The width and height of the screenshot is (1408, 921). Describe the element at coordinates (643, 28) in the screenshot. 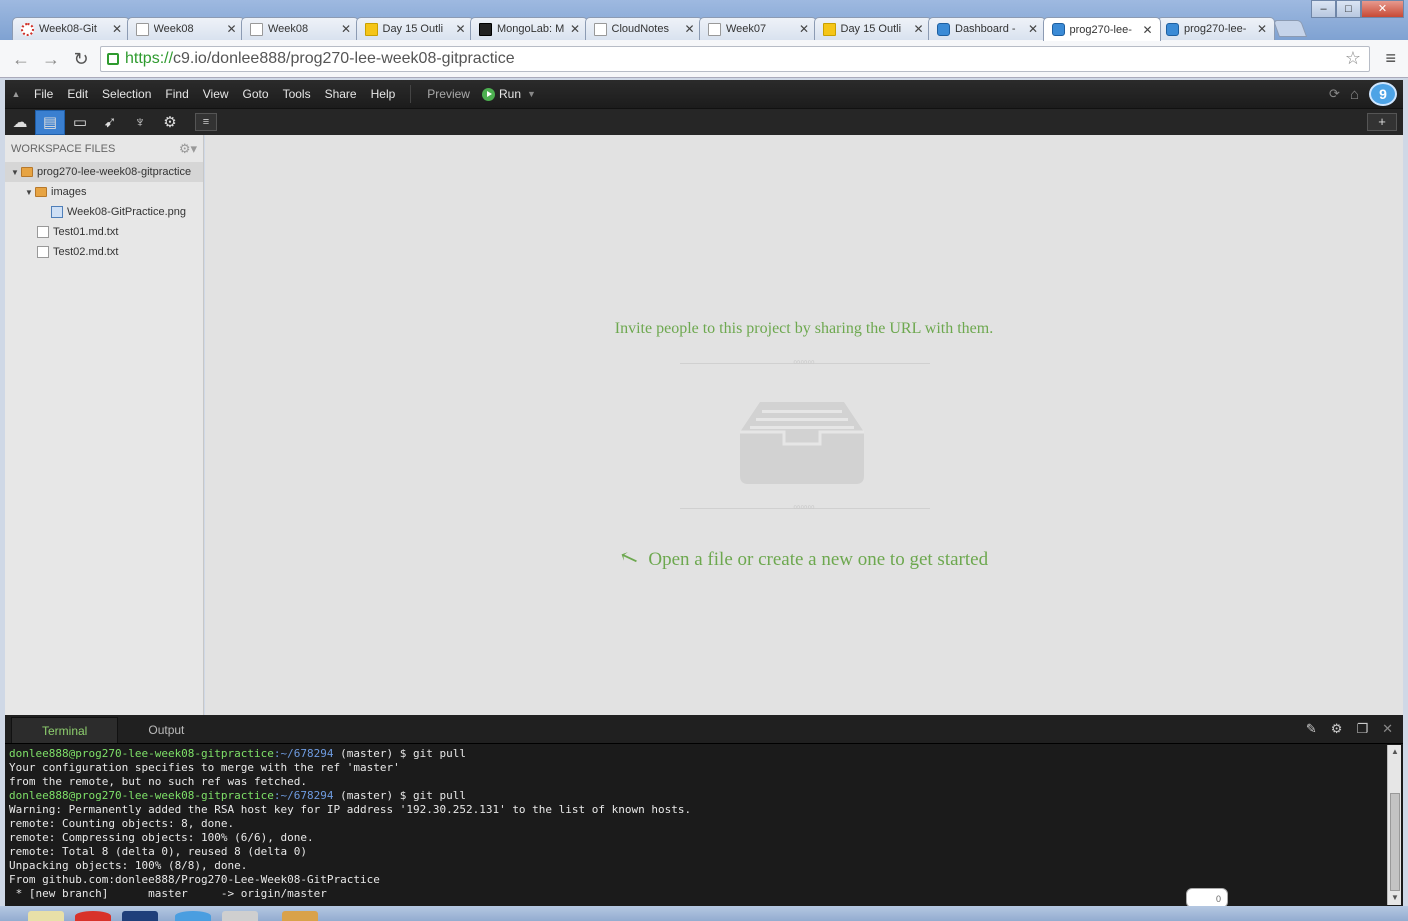

I see `browser-tab: CloudNotes ✕` at that location.